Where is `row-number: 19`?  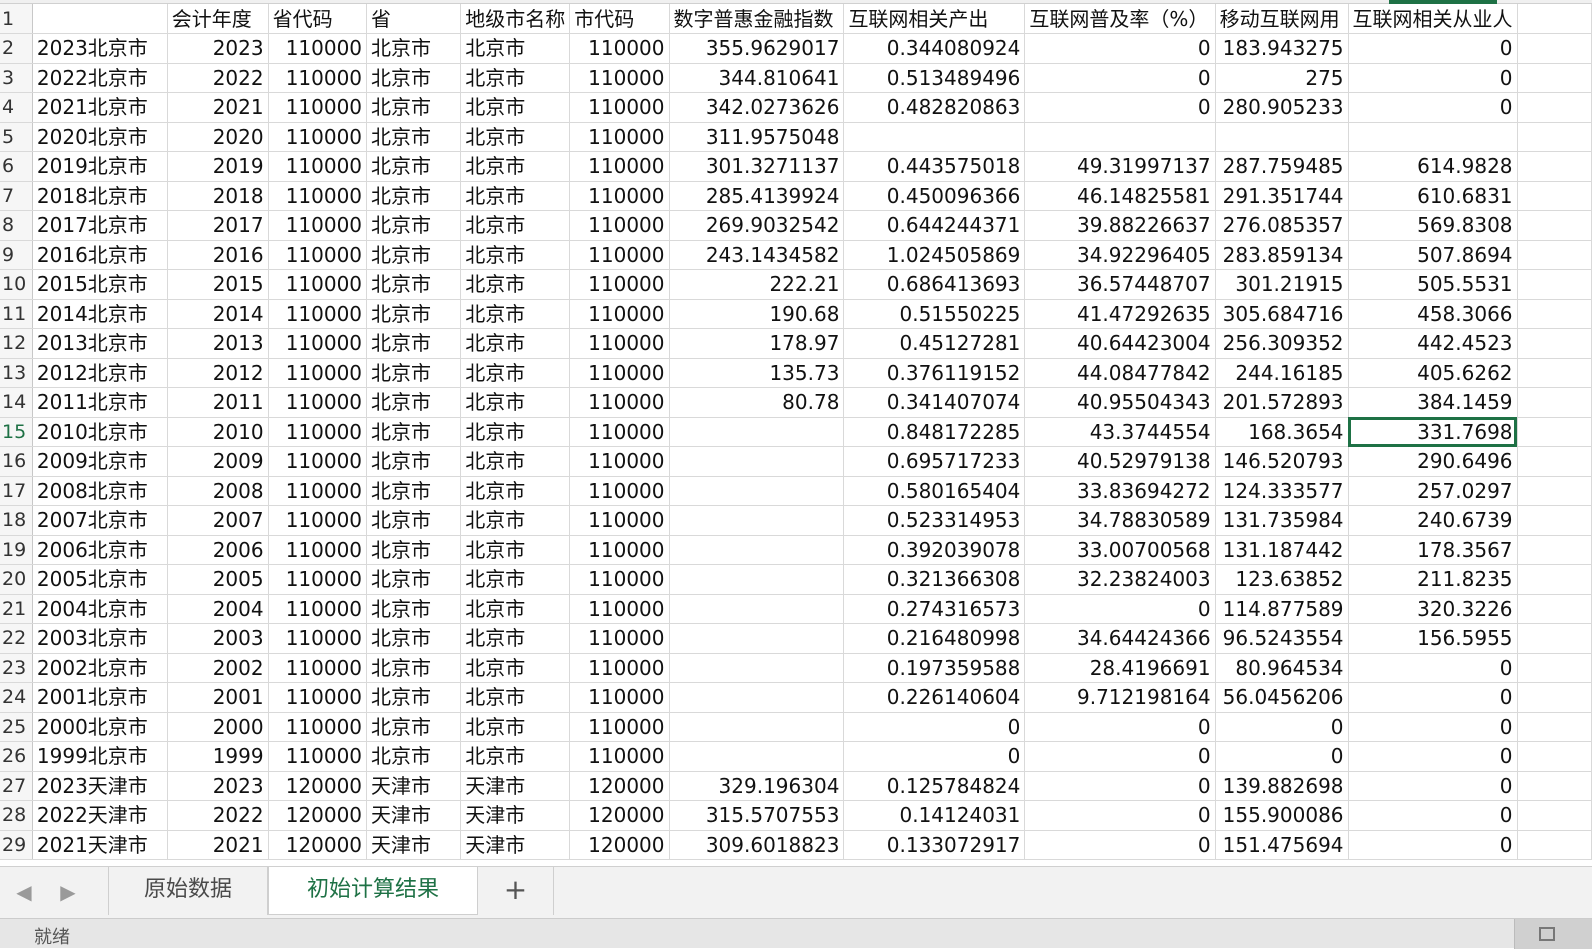
row-number: 19 is located at coordinates (16, 550).